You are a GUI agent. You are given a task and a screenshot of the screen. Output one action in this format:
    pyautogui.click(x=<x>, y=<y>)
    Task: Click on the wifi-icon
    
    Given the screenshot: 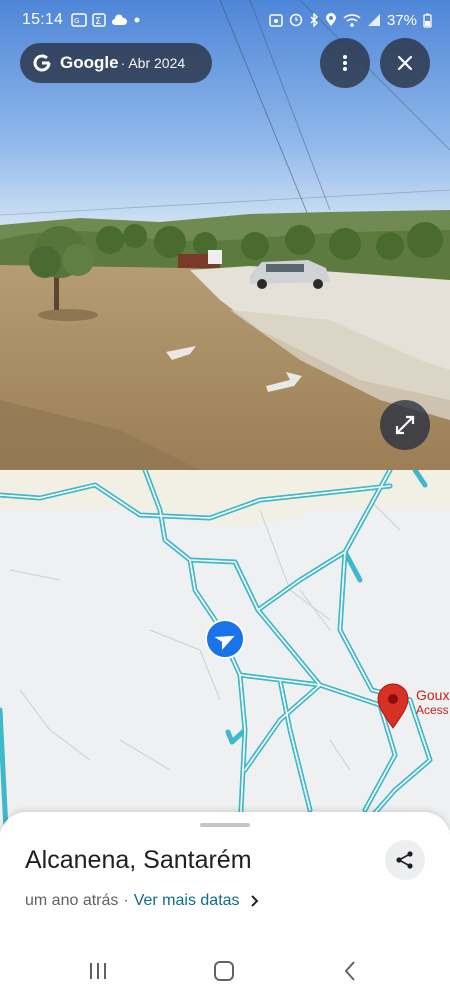 What is the action you would take?
    pyautogui.click(x=352, y=20)
    